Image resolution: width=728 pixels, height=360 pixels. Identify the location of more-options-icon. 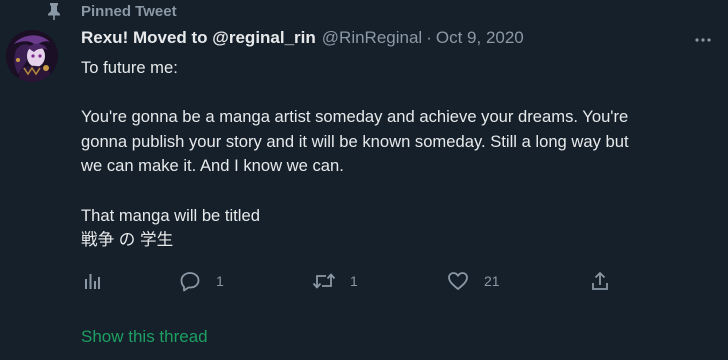
(703, 40).